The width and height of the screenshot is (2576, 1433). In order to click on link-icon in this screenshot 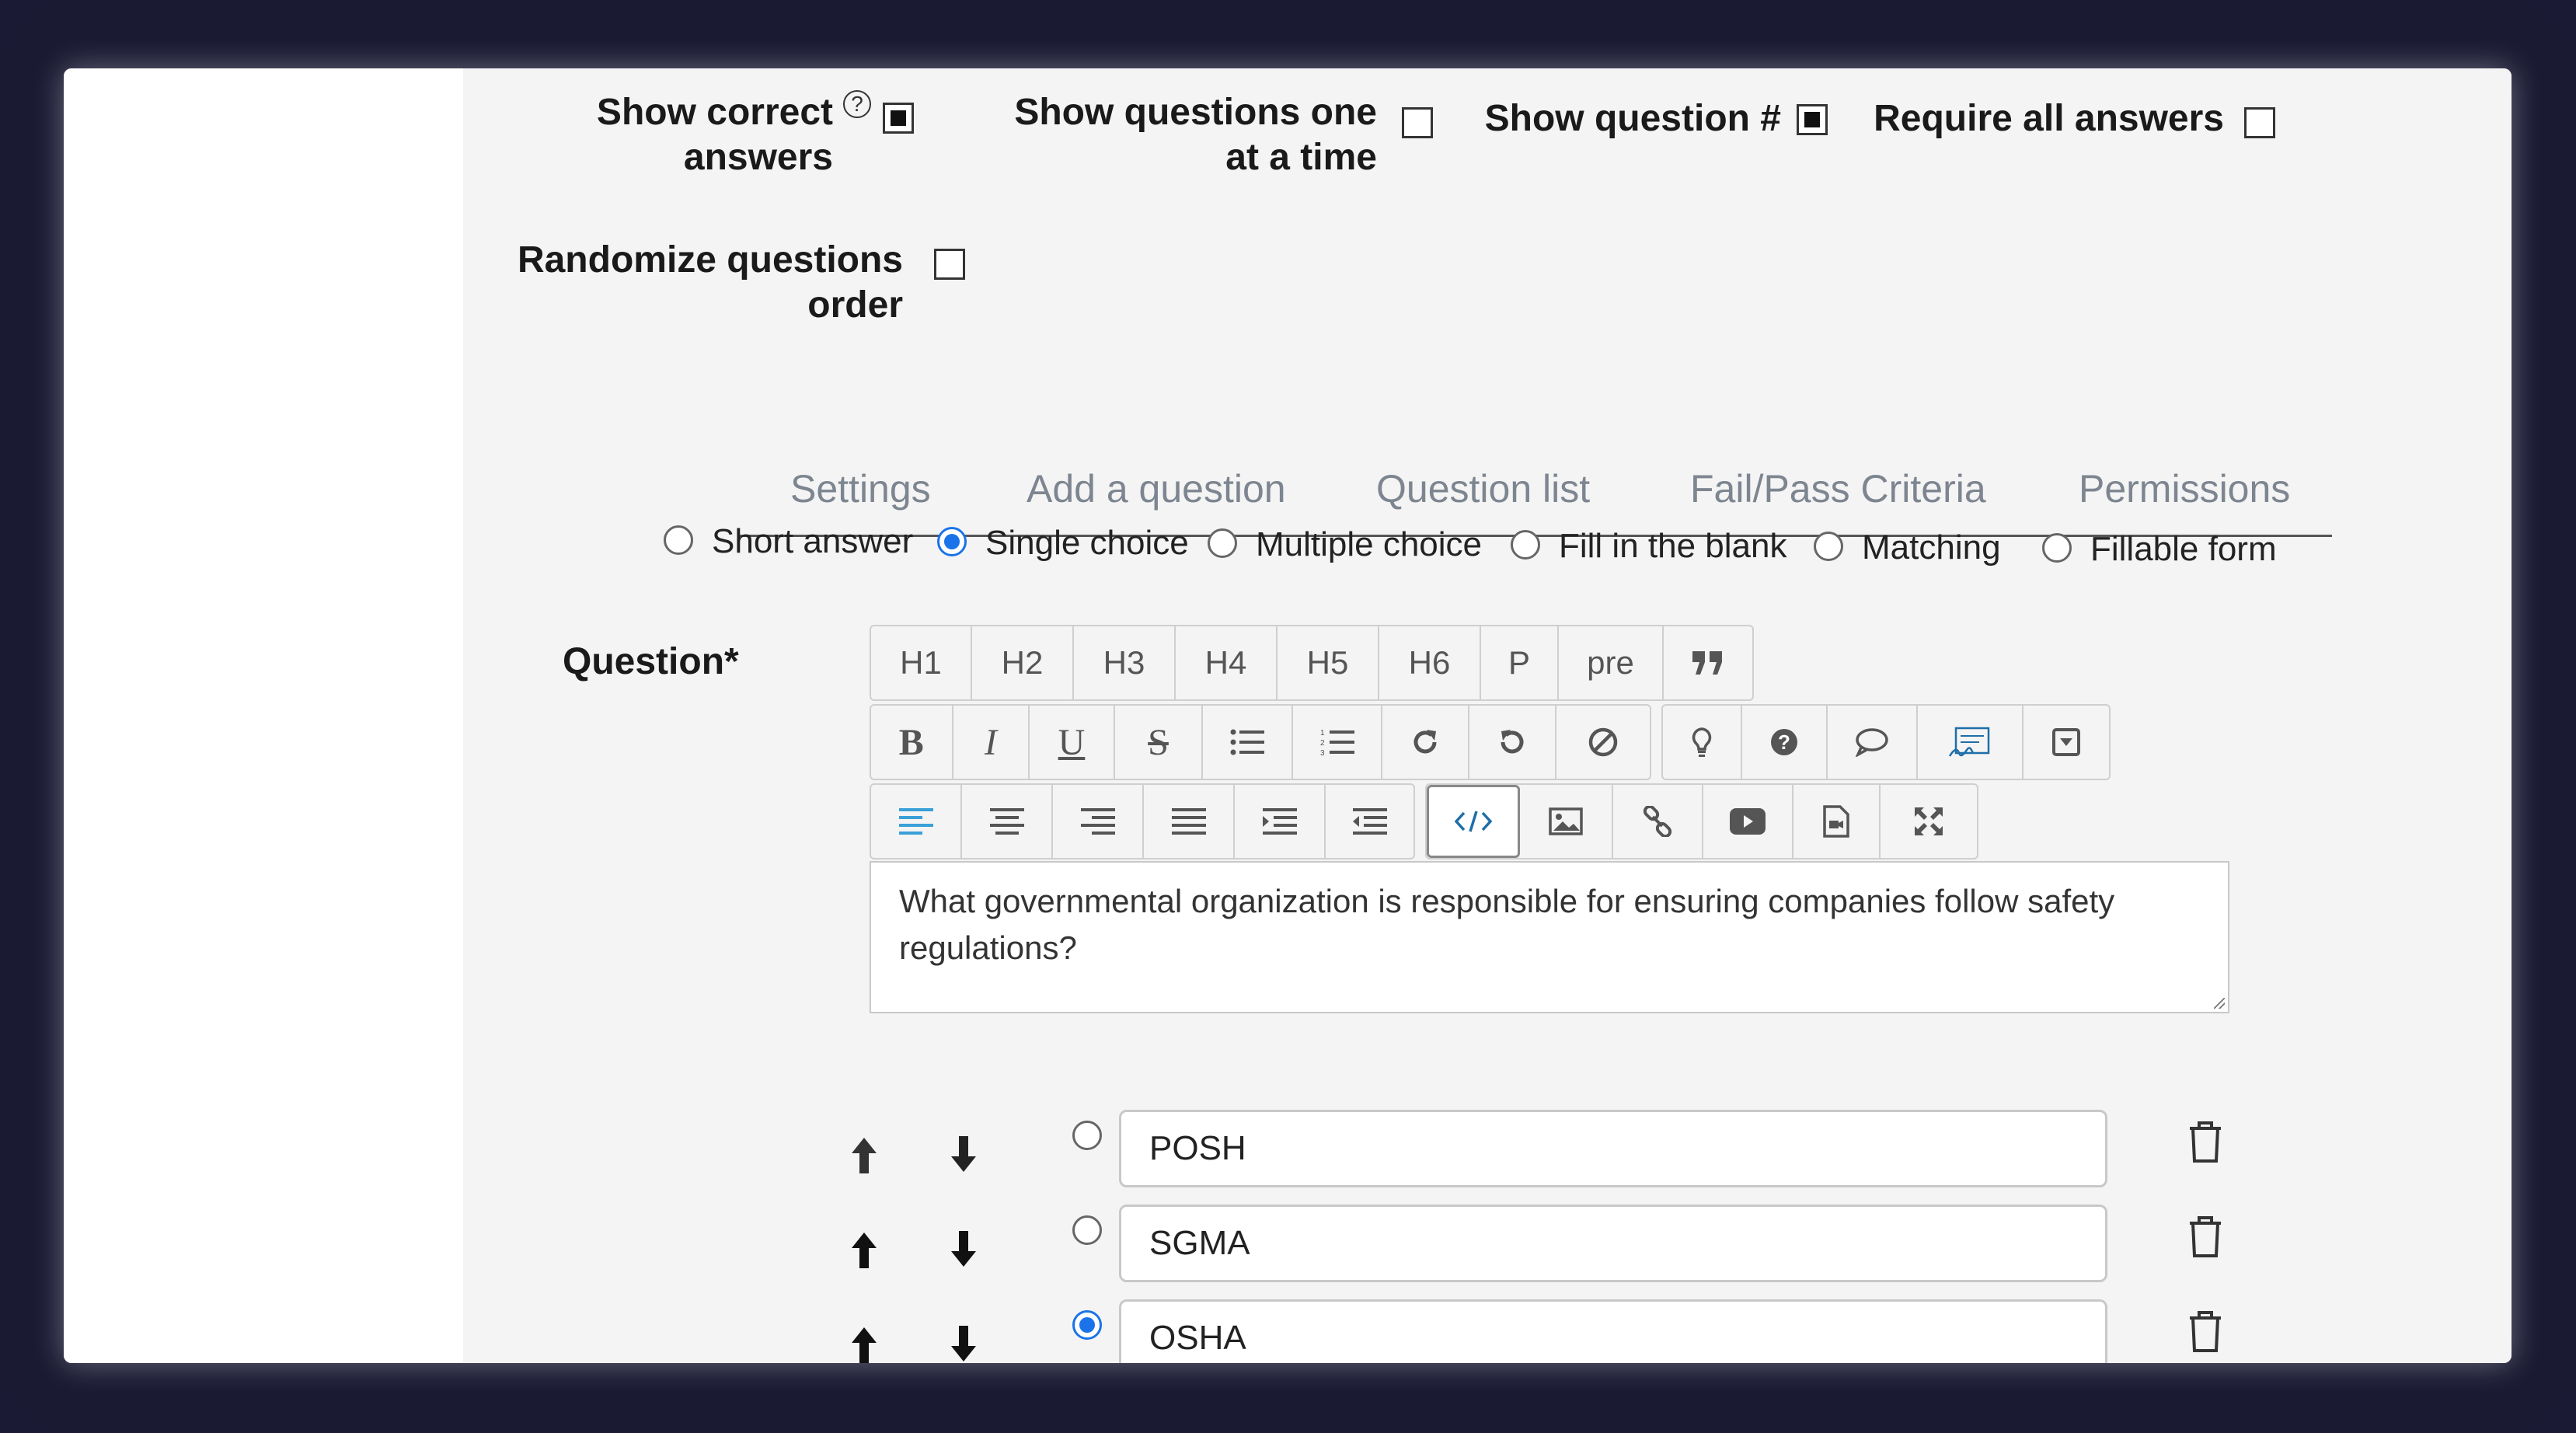, I will do `click(1657, 821)`.